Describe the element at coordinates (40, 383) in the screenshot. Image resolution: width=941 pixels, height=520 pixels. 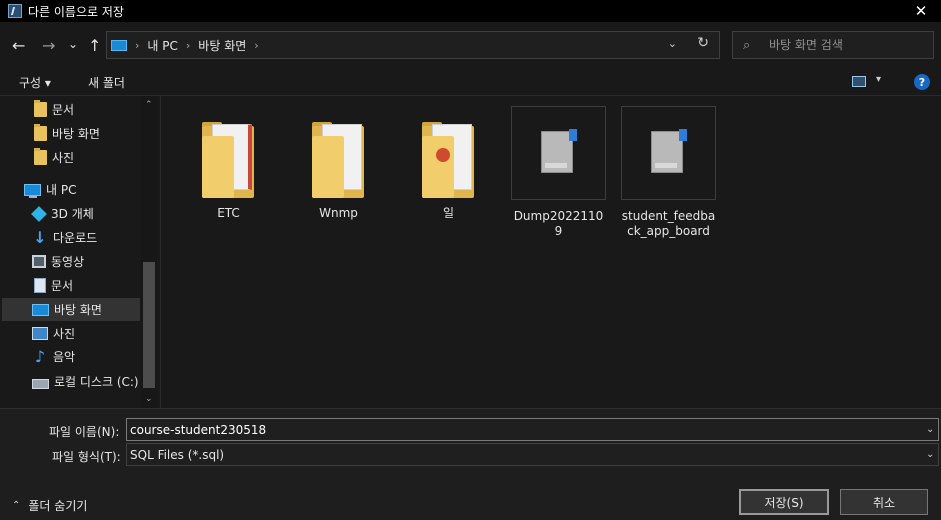
I see `drive-icon` at that location.